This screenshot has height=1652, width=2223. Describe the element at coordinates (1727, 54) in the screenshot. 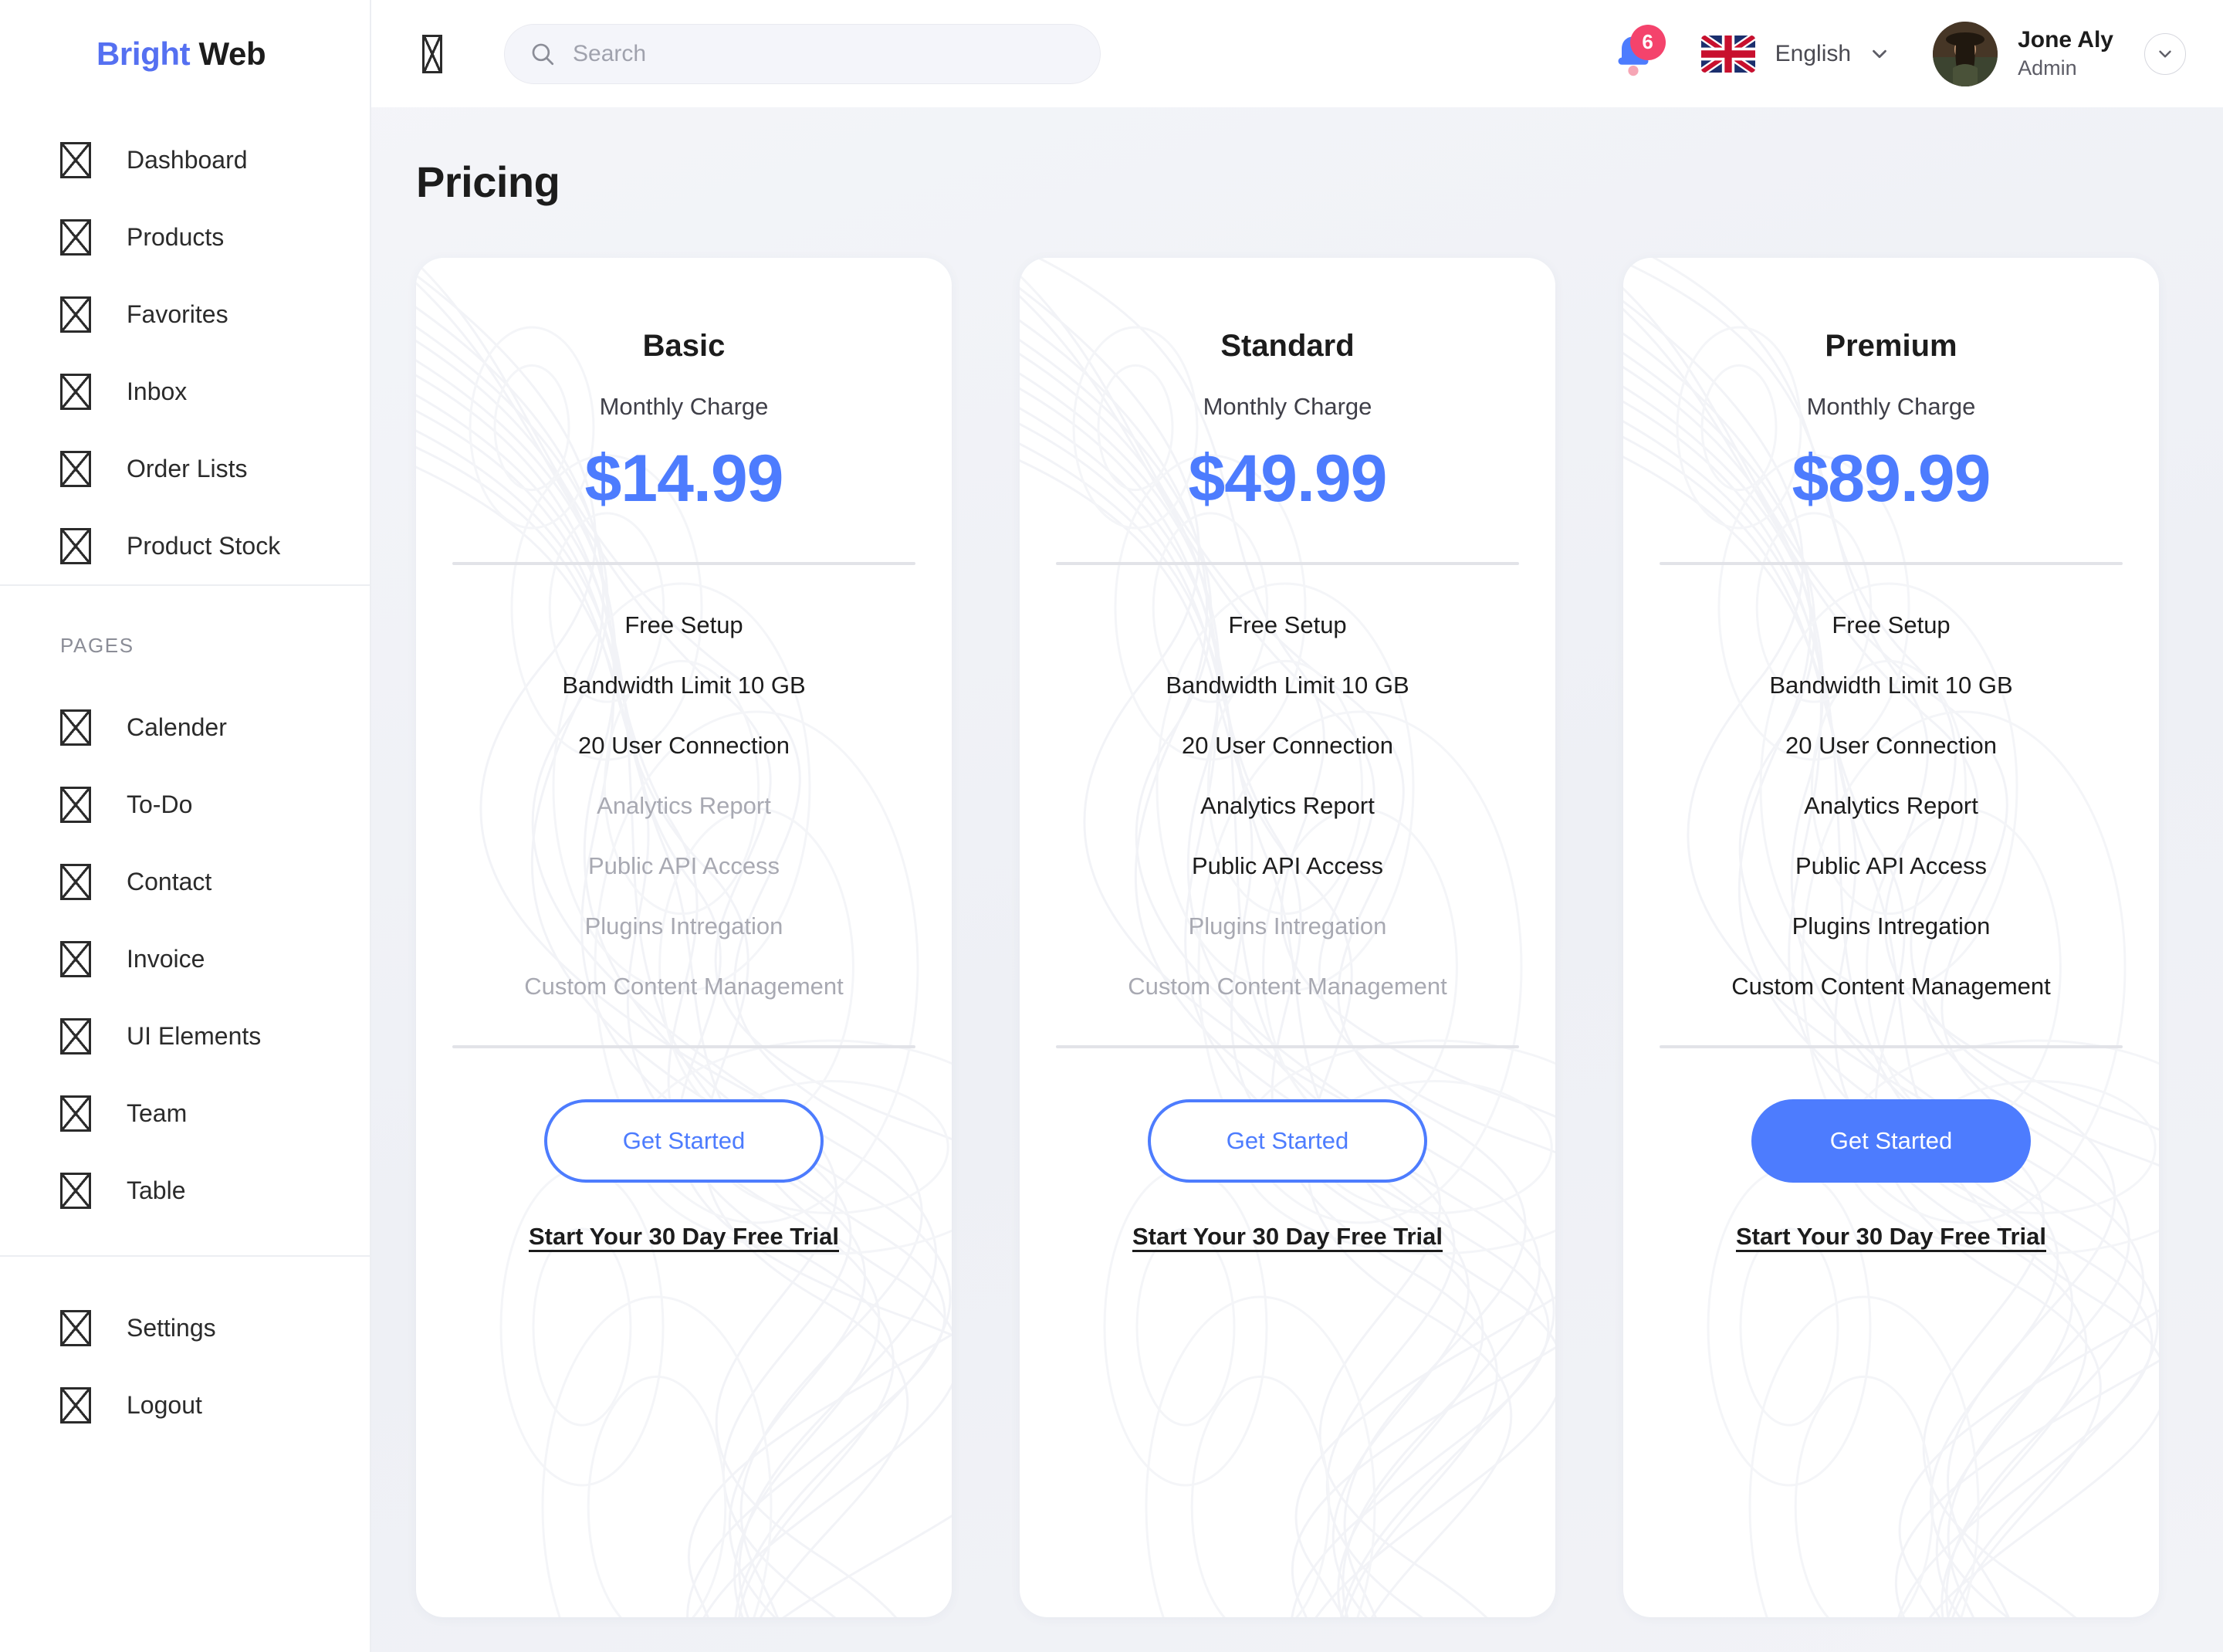

I see `uk-flag-icon` at that location.